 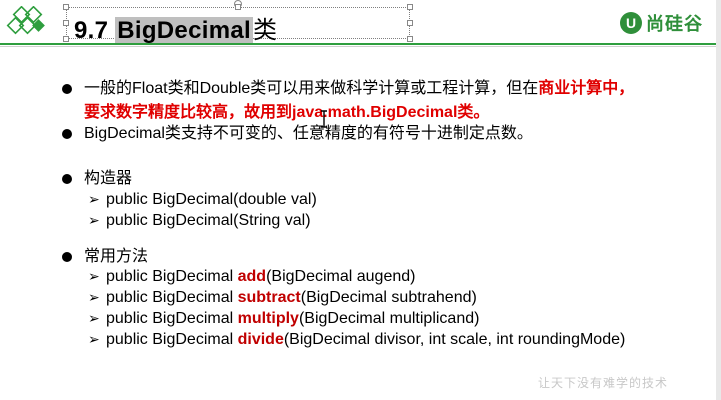 I want to click on method-name: add, so click(x=252, y=276).